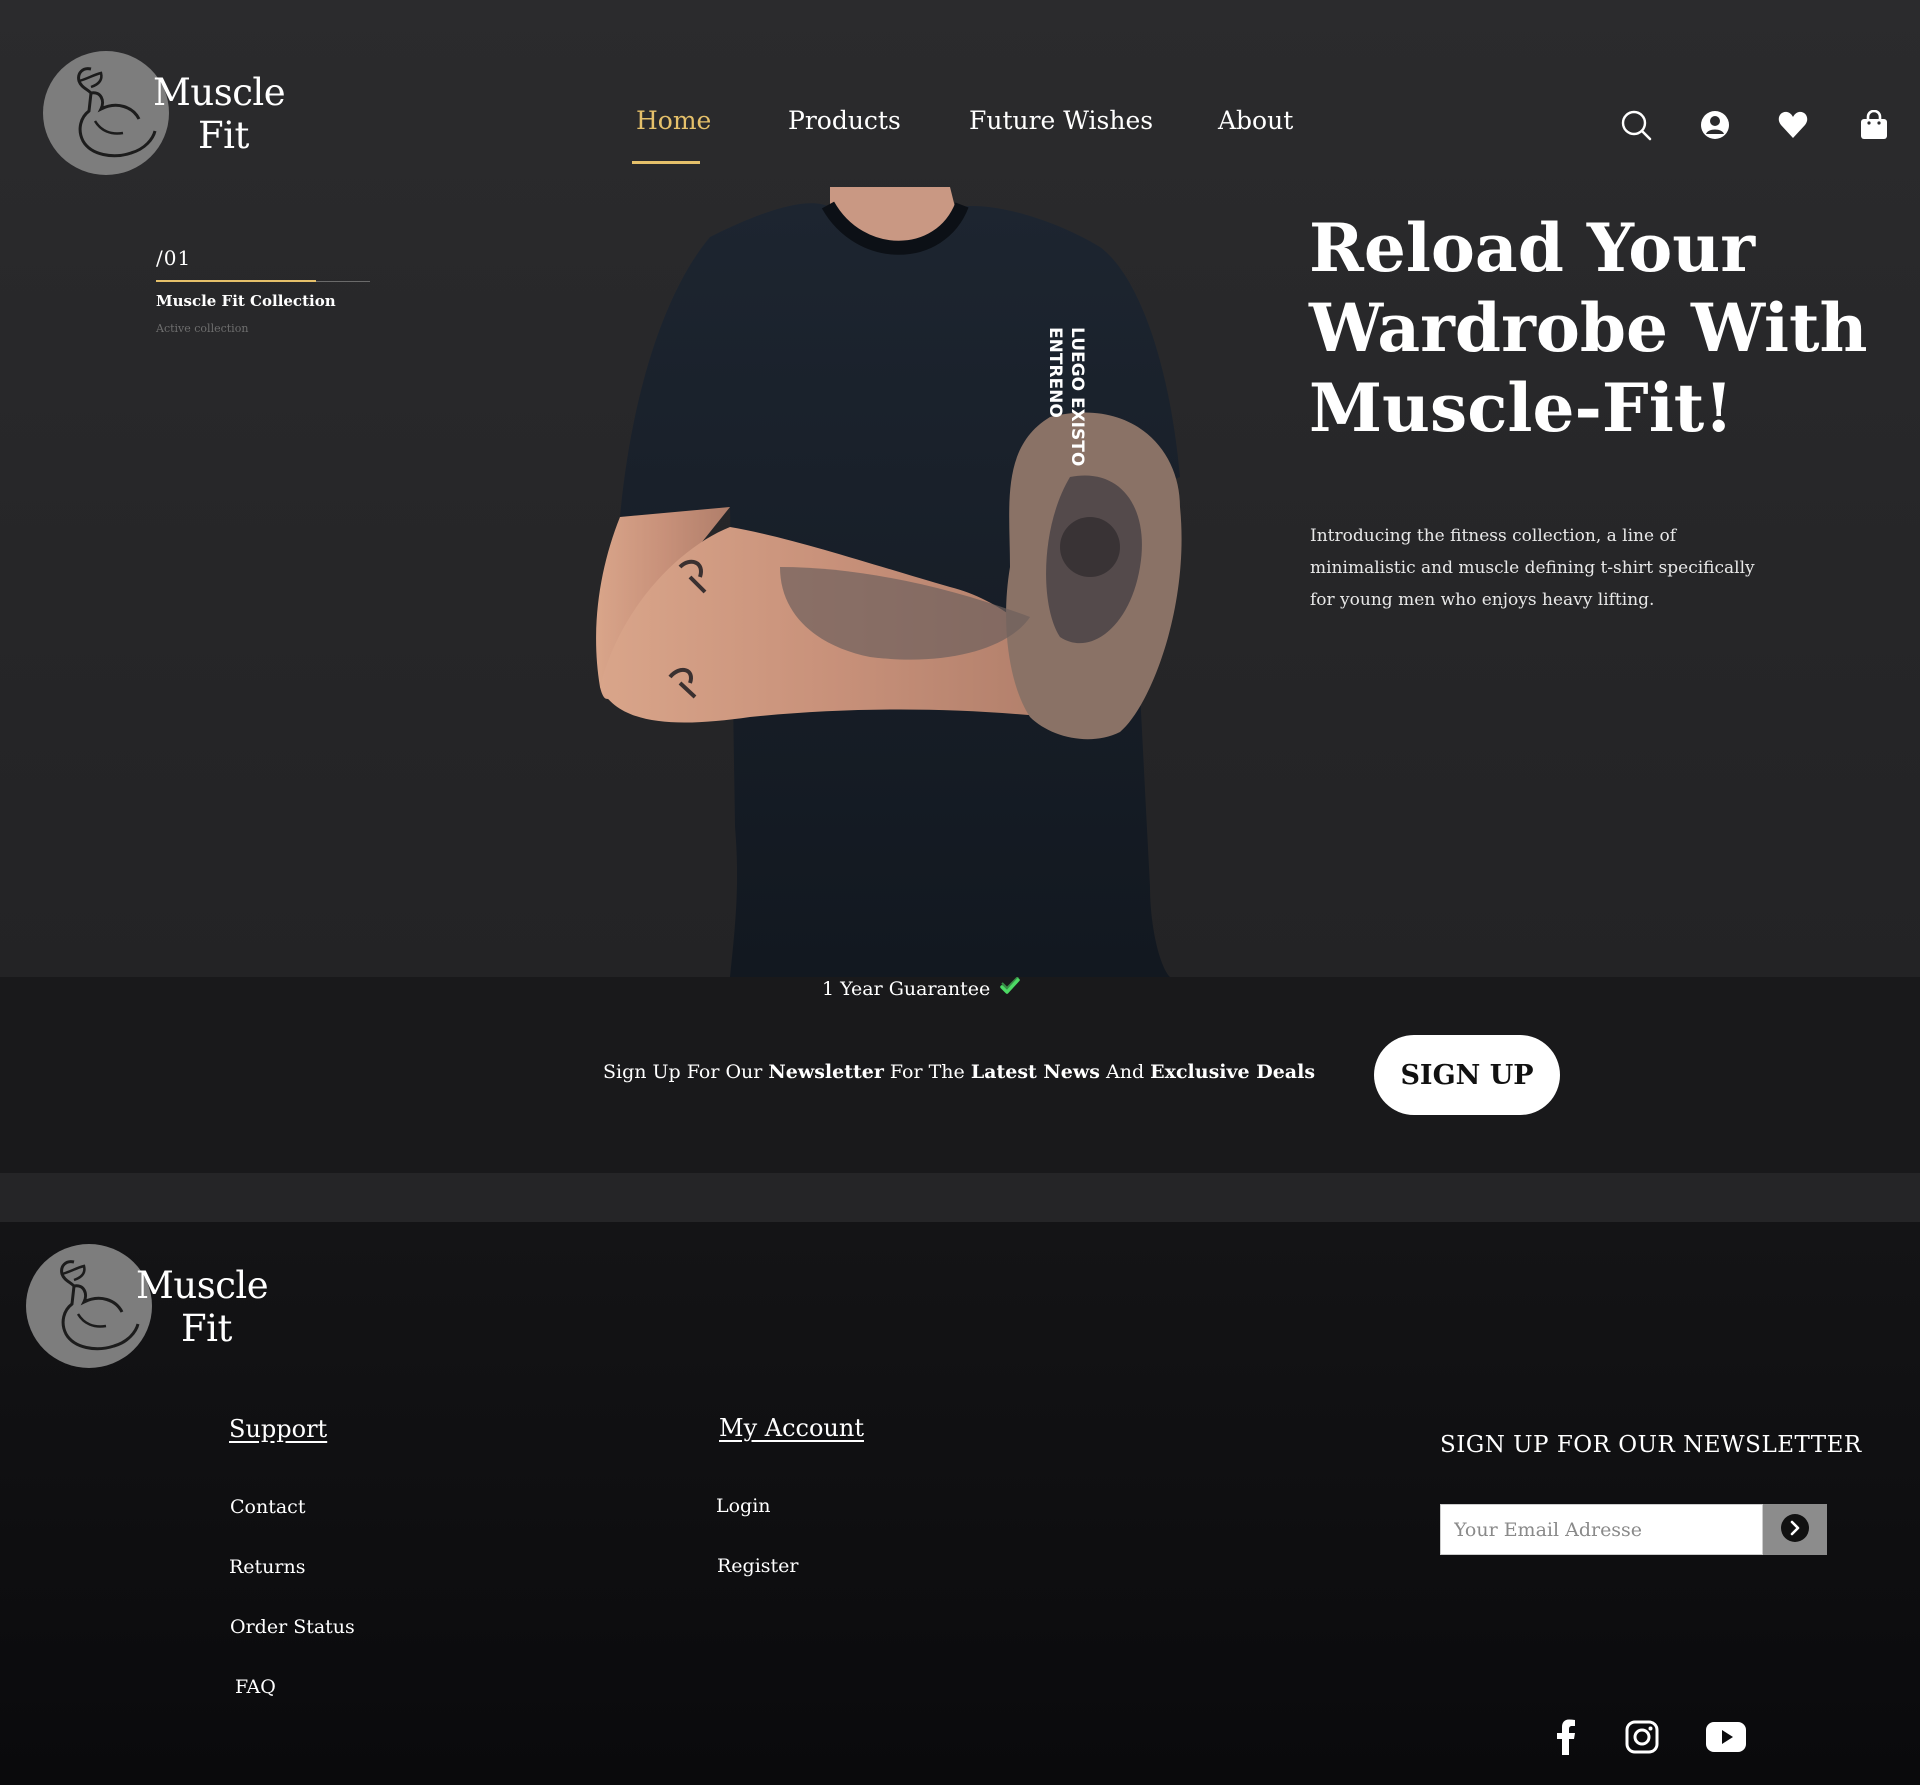 Image resolution: width=1920 pixels, height=1785 pixels. What do you see at coordinates (758, 1566) in the screenshot?
I see `footer-link-register: Register` at bounding box center [758, 1566].